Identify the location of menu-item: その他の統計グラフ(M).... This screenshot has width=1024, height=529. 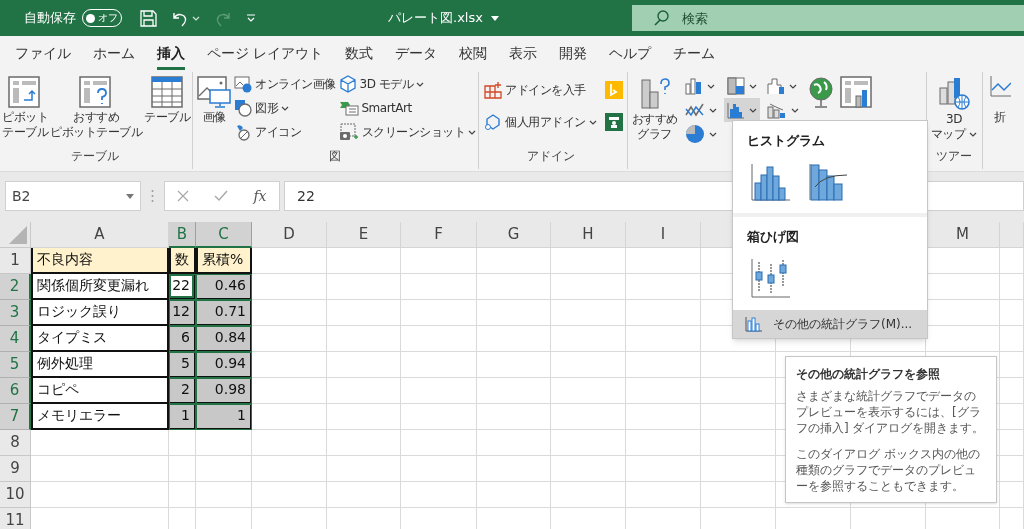
(830, 324).